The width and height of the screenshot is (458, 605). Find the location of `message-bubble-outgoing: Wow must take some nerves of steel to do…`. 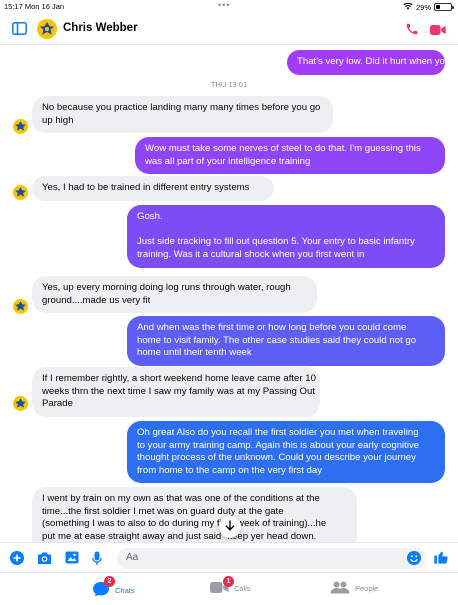

message-bubble-outgoing: Wow must take some nerves of steel to do… is located at coordinates (290, 155).